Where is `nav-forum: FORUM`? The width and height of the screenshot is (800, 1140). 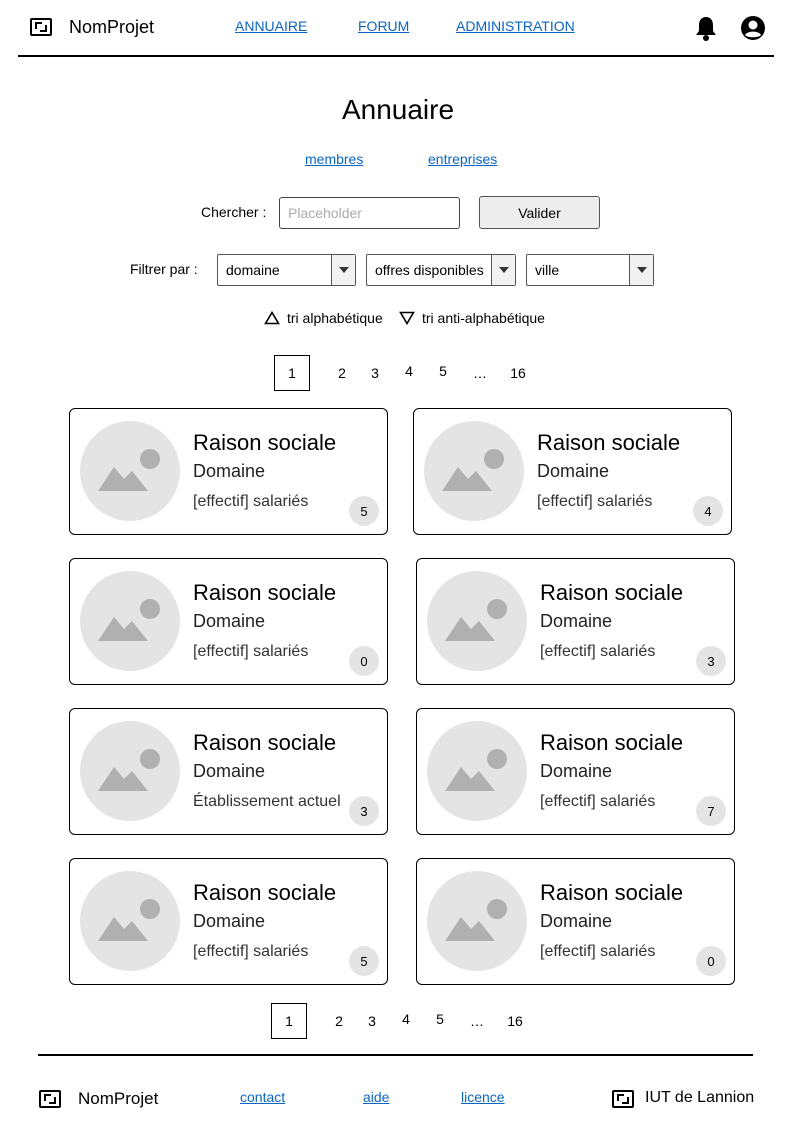
nav-forum: FORUM is located at coordinates (383, 26).